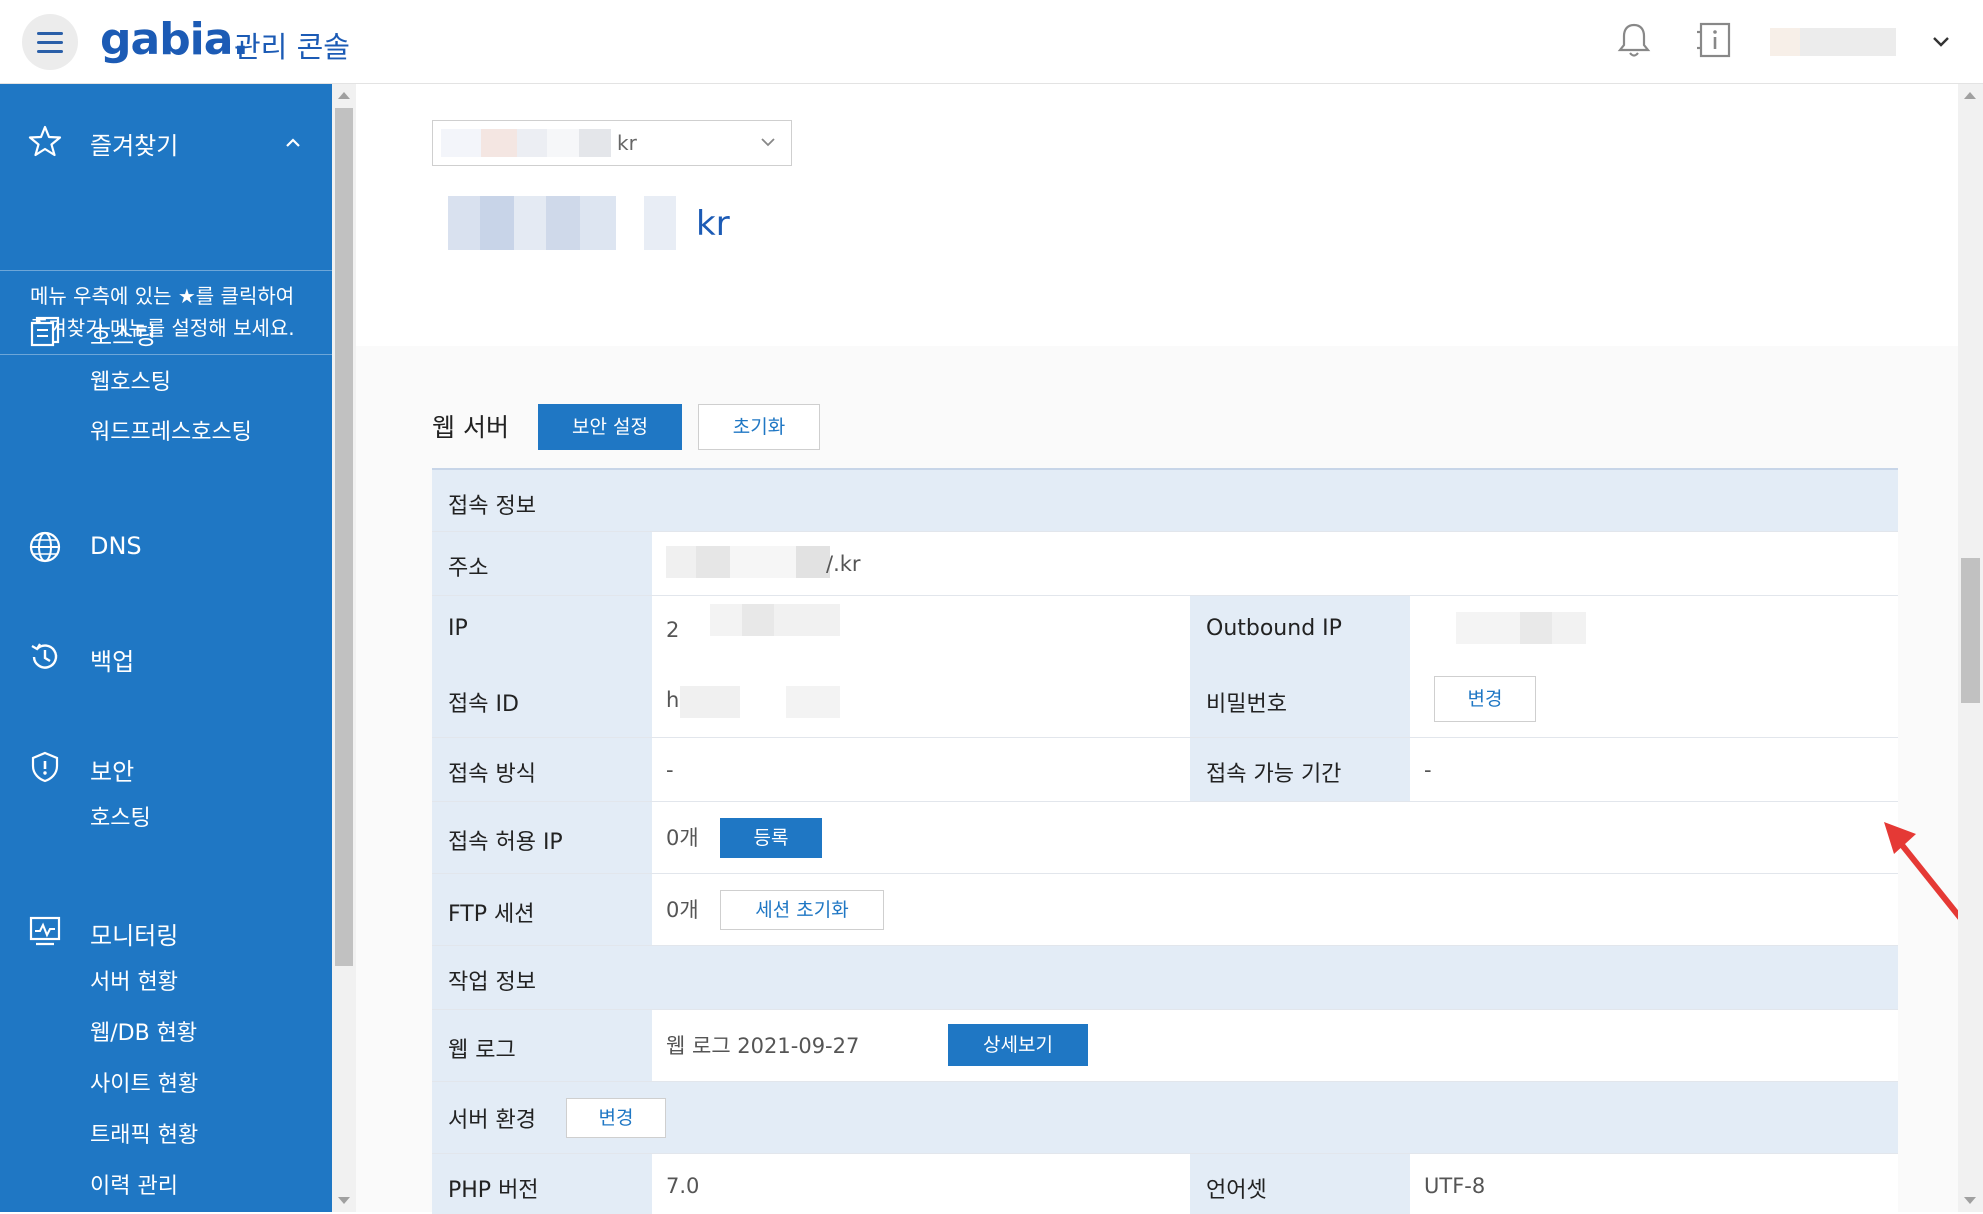 Image resolution: width=1983 pixels, height=1214 pixels. I want to click on sidebar-scrollbar, so click(344, 648).